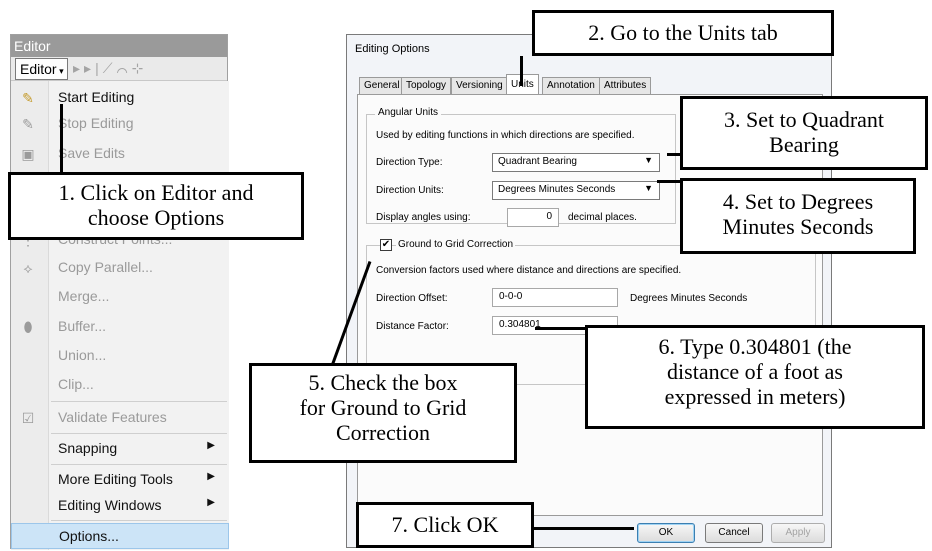 Image resolution: width=932 pixels, height=551 pixels. I want to click on callout-step-1-line-1: 1. Click on Editor and, so click(156, 192).